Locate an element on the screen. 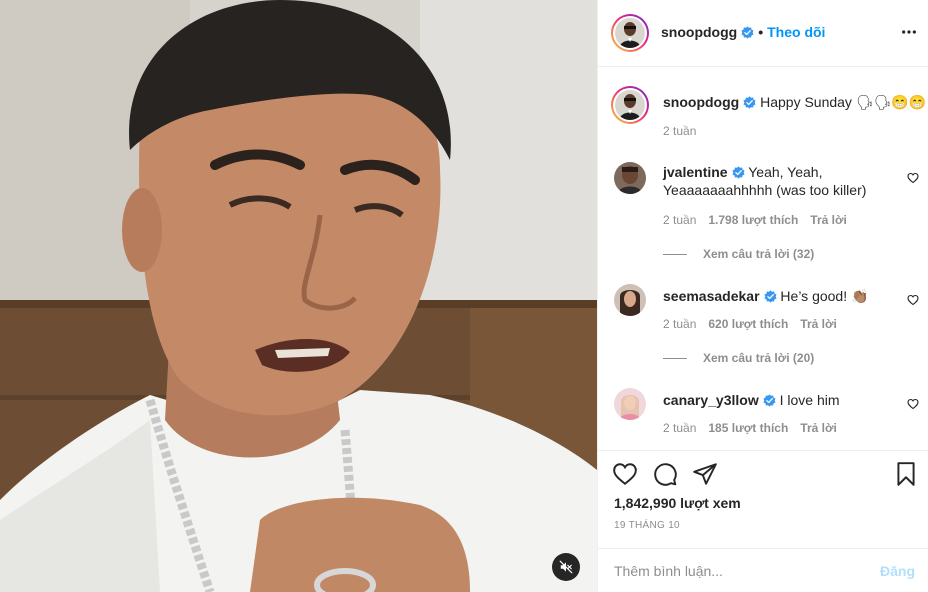 This screenshot has width=928, height=592. mute-button is located at coordinates (566, 567).